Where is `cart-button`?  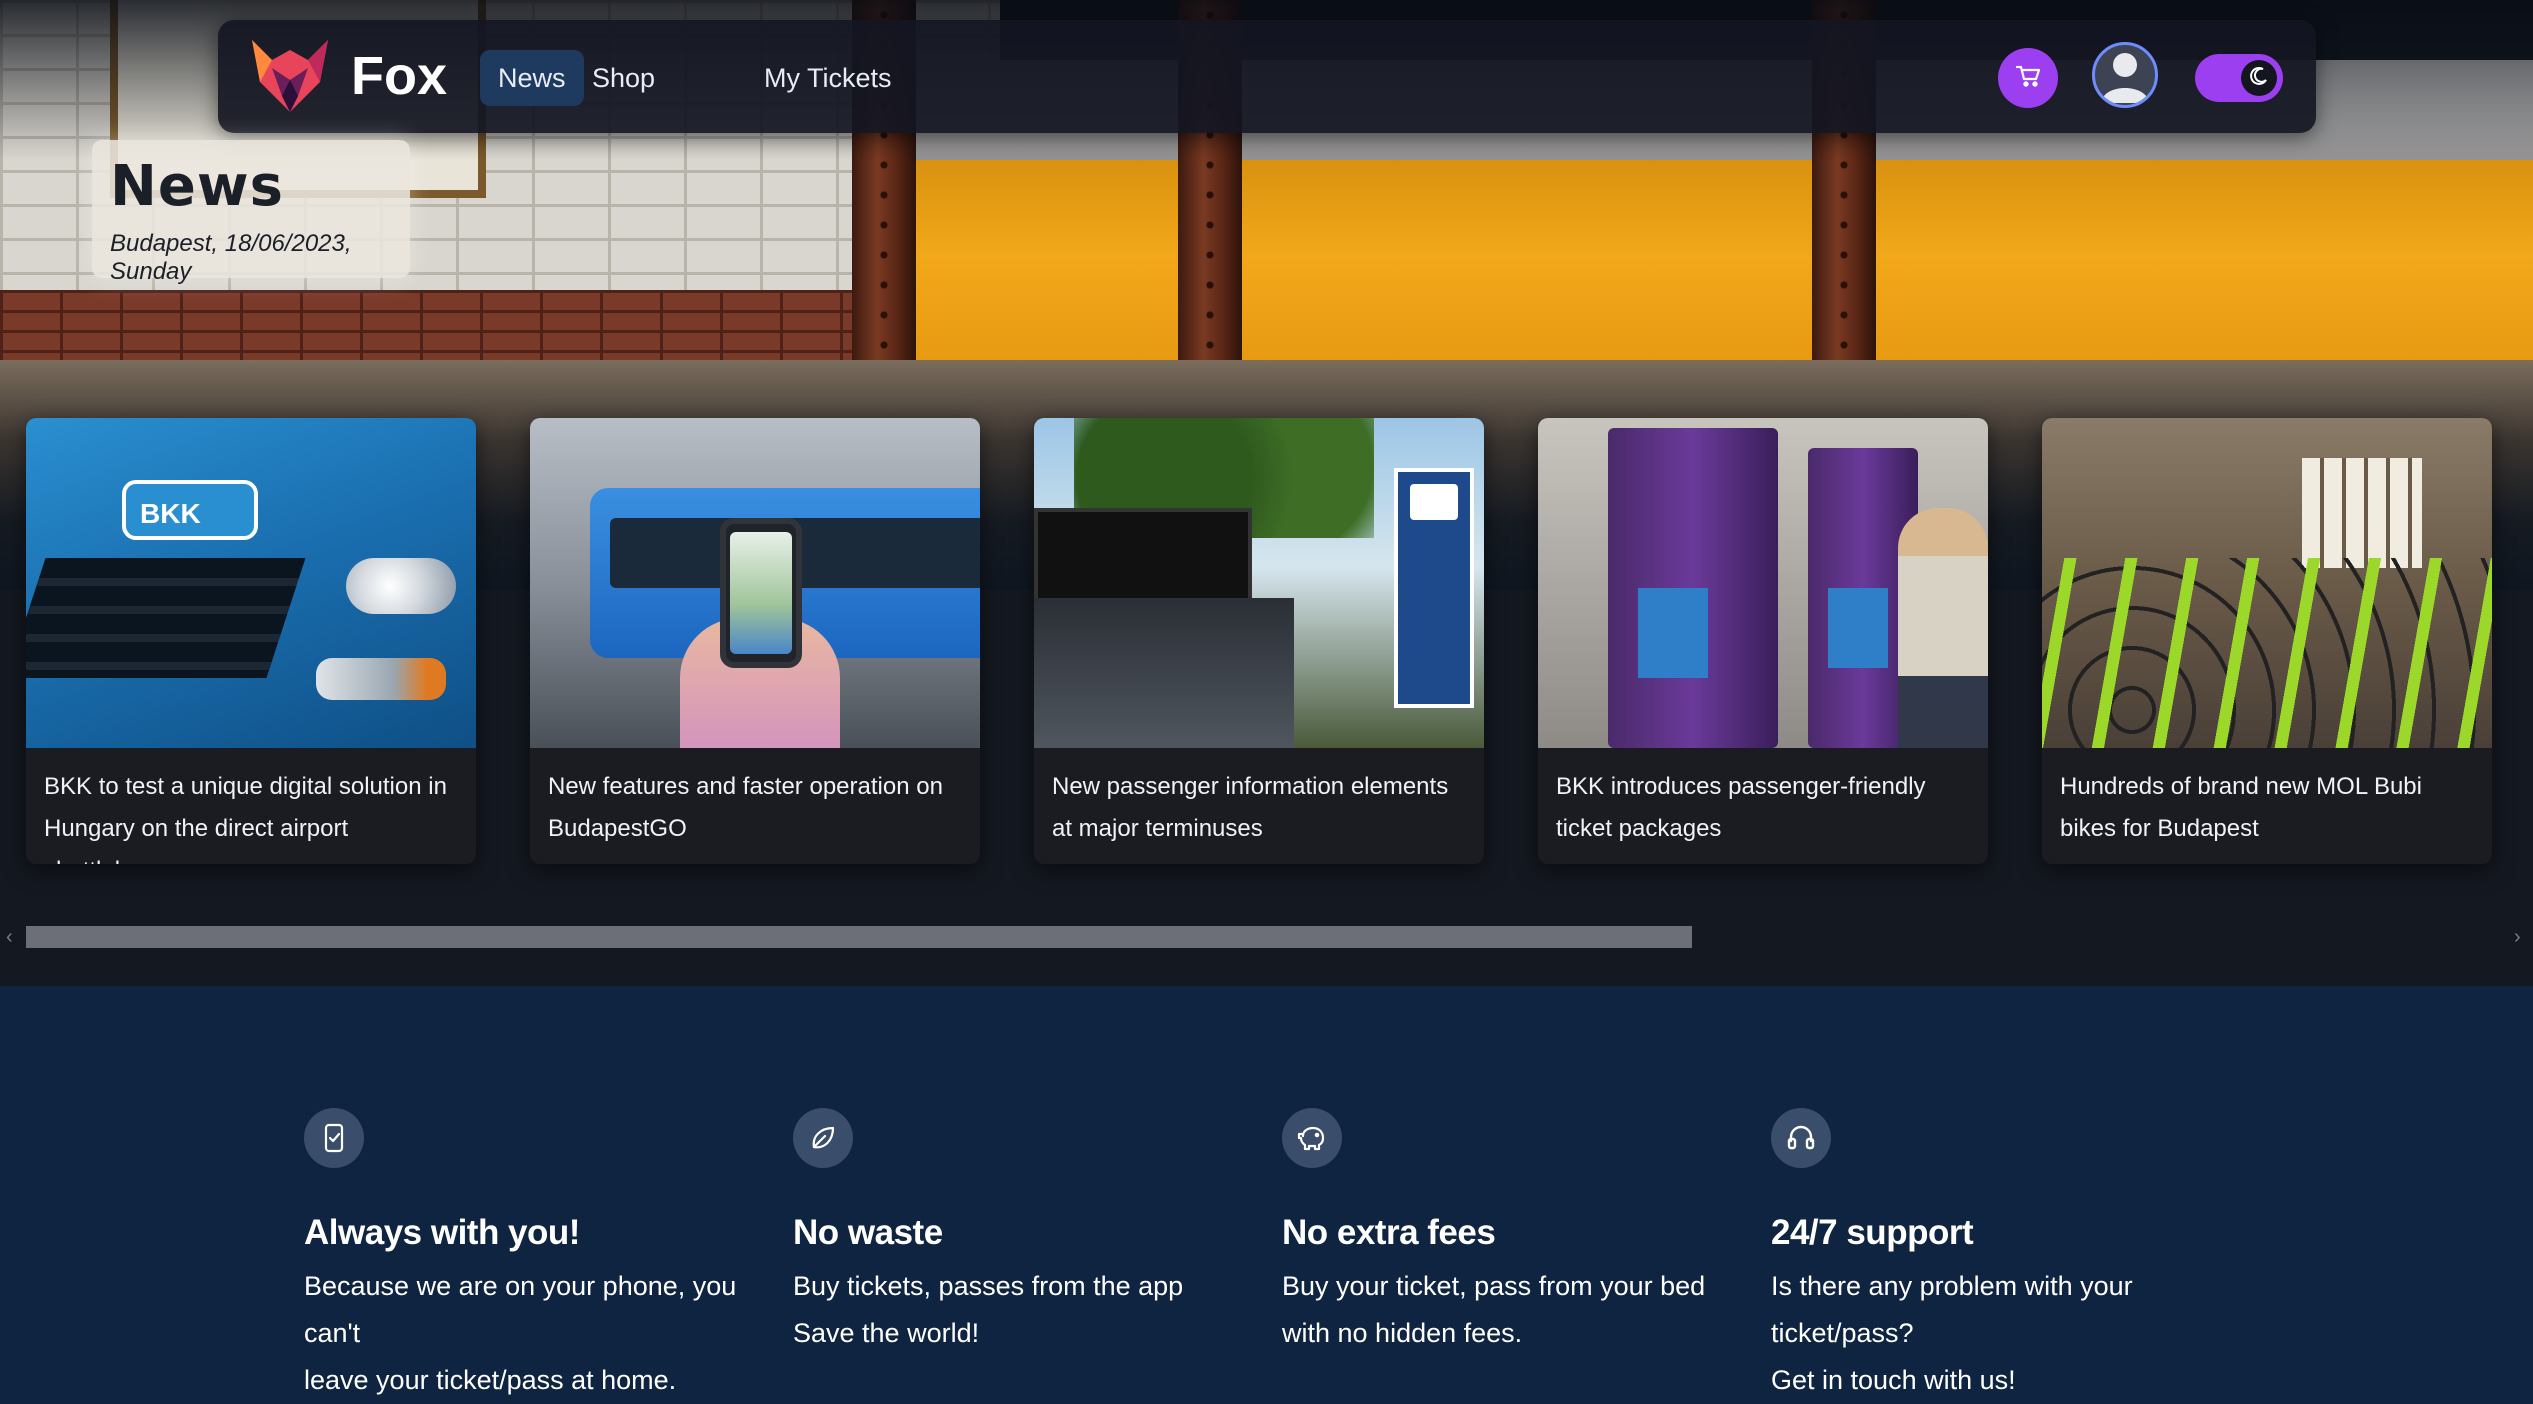
cart-button is located at coordinates (2028, 78).